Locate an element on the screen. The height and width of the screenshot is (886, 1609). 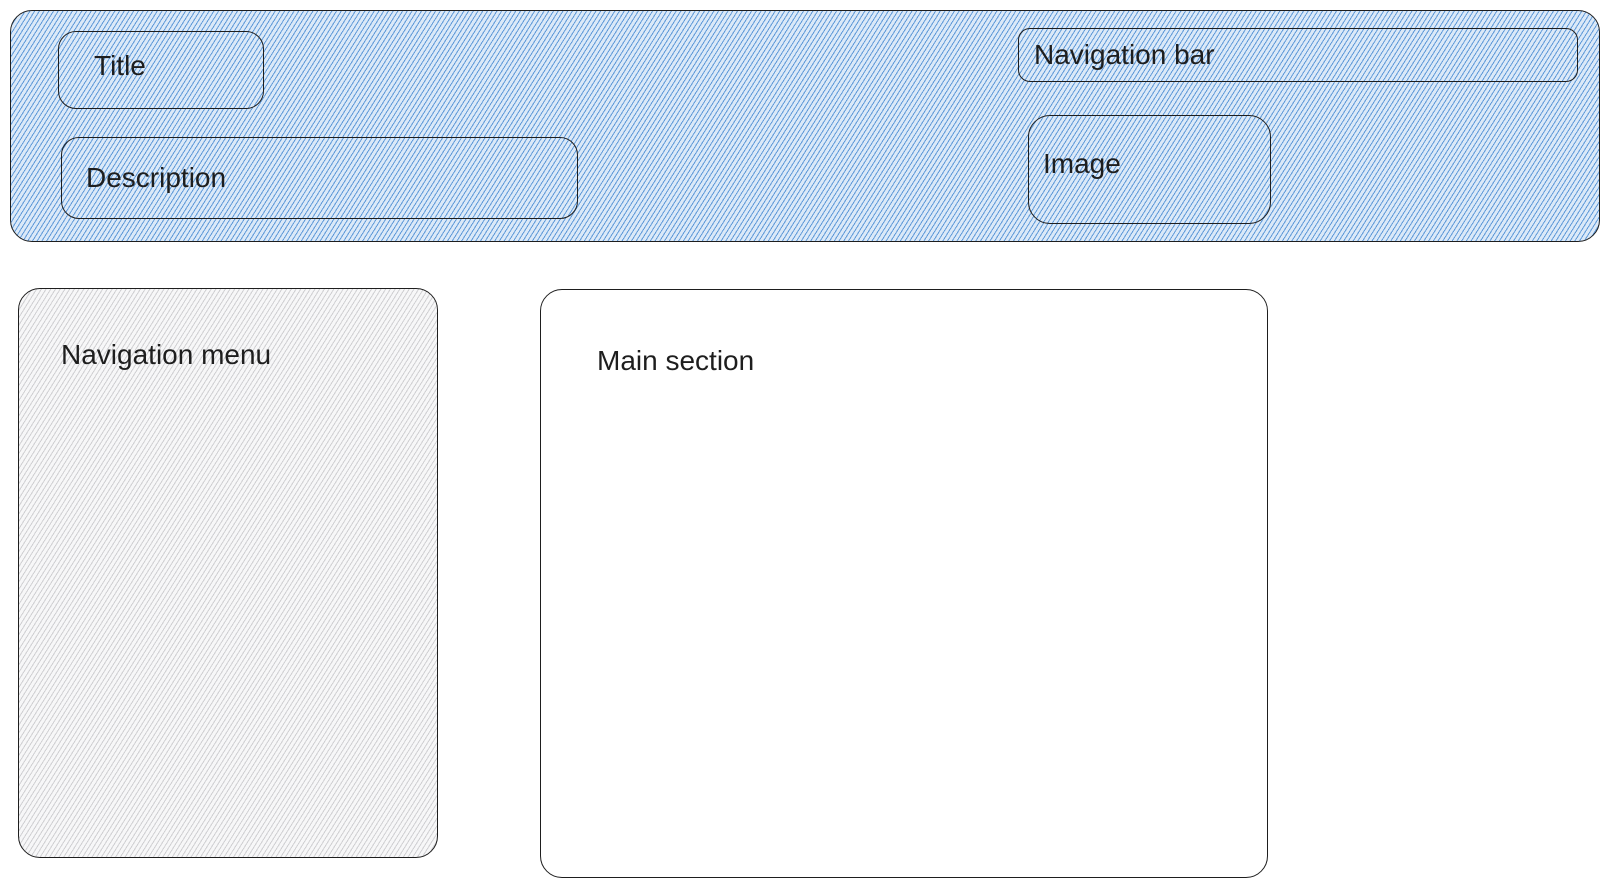
navigation-menu-label: Navigation menu is located at coordinates (166, 354).